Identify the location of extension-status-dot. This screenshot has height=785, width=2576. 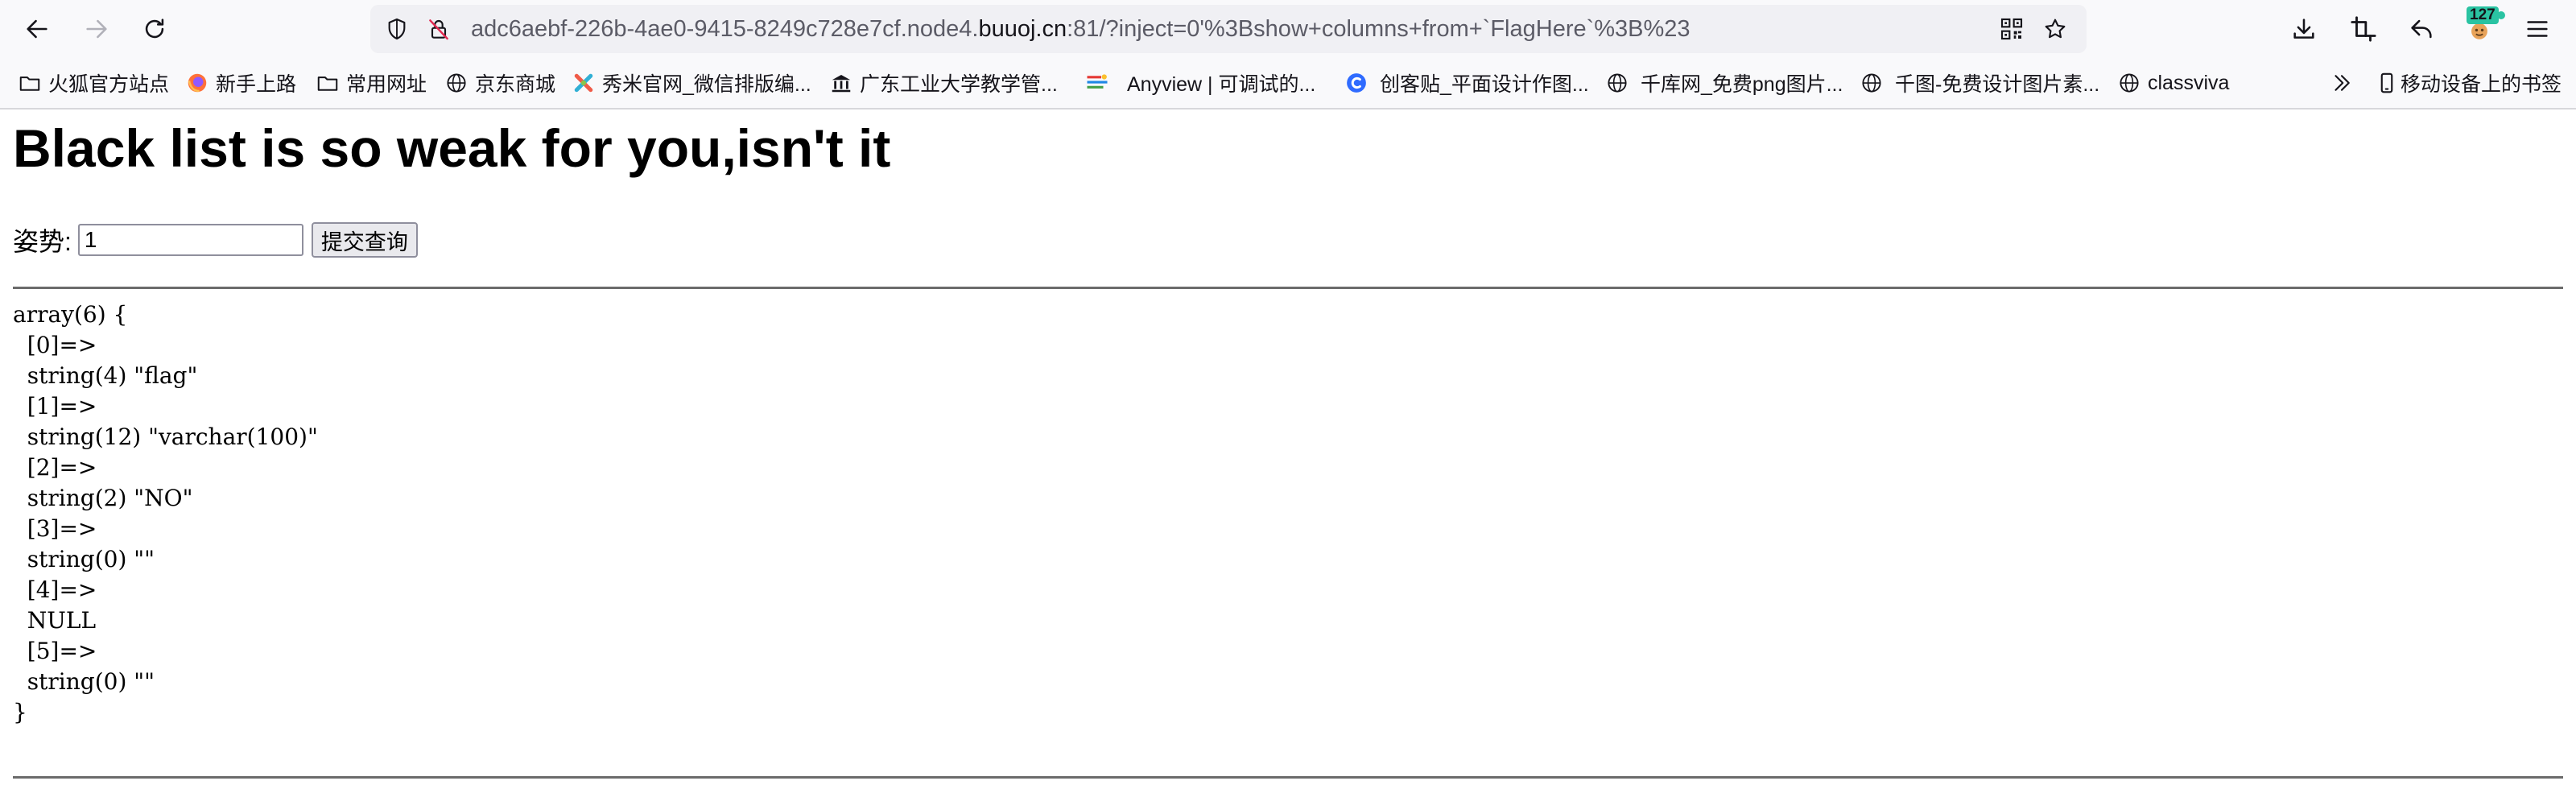
(2501, 15).